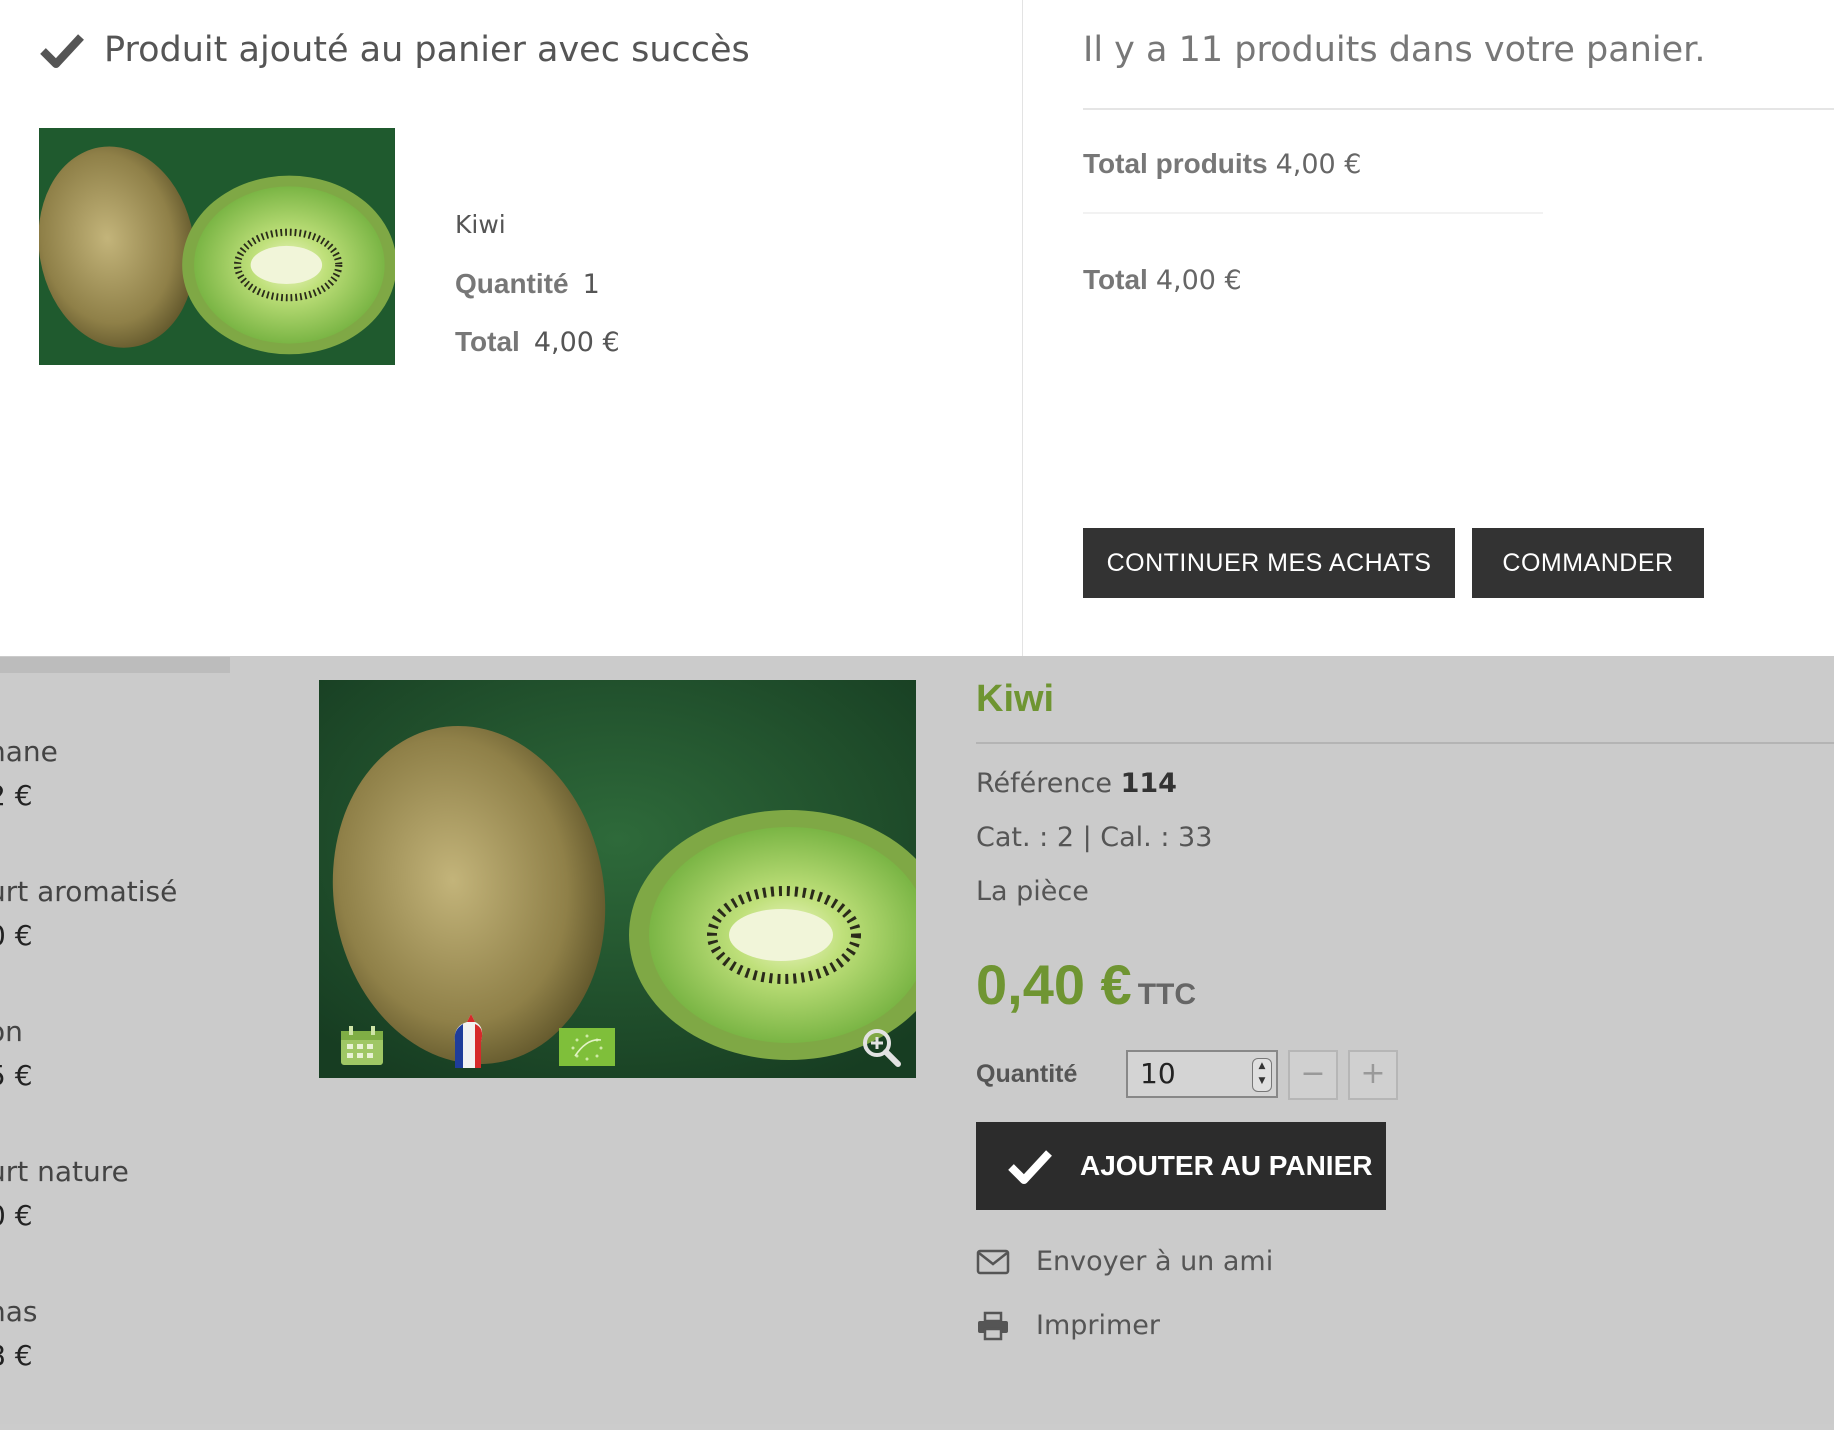 This screenshot has width=1834, height=1430. What do you see at coordinates (124, 752) in the screenshot?
I see `sidebar-product-name: nane` at bounding box center [124, 752].